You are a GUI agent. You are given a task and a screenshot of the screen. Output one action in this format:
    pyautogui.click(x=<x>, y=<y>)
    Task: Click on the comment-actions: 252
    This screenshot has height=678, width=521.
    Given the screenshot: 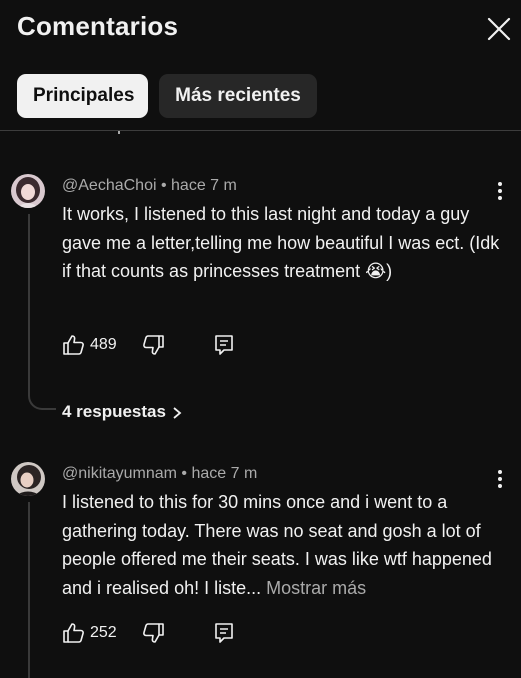 What is the action you would take?
    pyautogui.click(x=152, y=634)
    